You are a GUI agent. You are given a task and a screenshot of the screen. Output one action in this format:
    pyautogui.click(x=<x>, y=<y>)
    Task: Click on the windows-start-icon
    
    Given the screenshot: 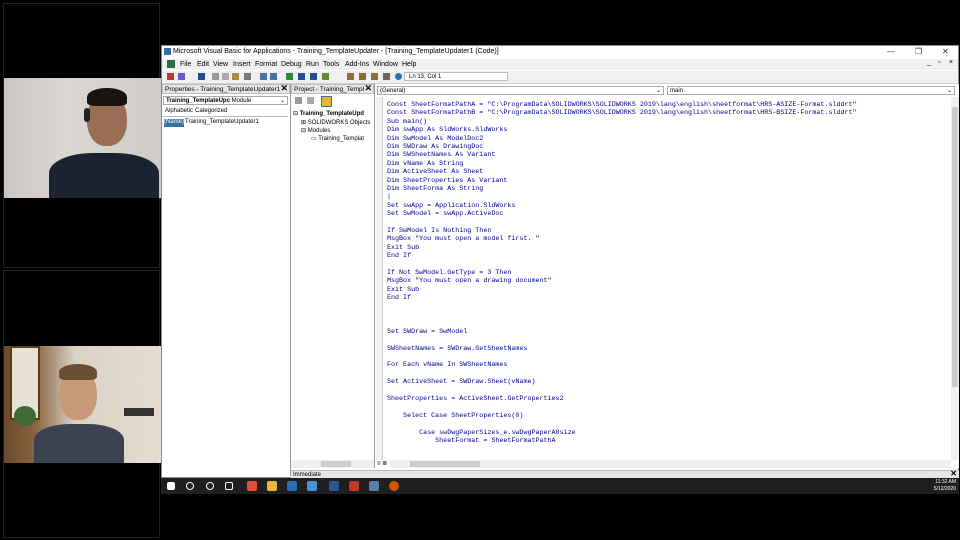 What is the action you would take?
    pyautogui.click(x=171, y=486)
    